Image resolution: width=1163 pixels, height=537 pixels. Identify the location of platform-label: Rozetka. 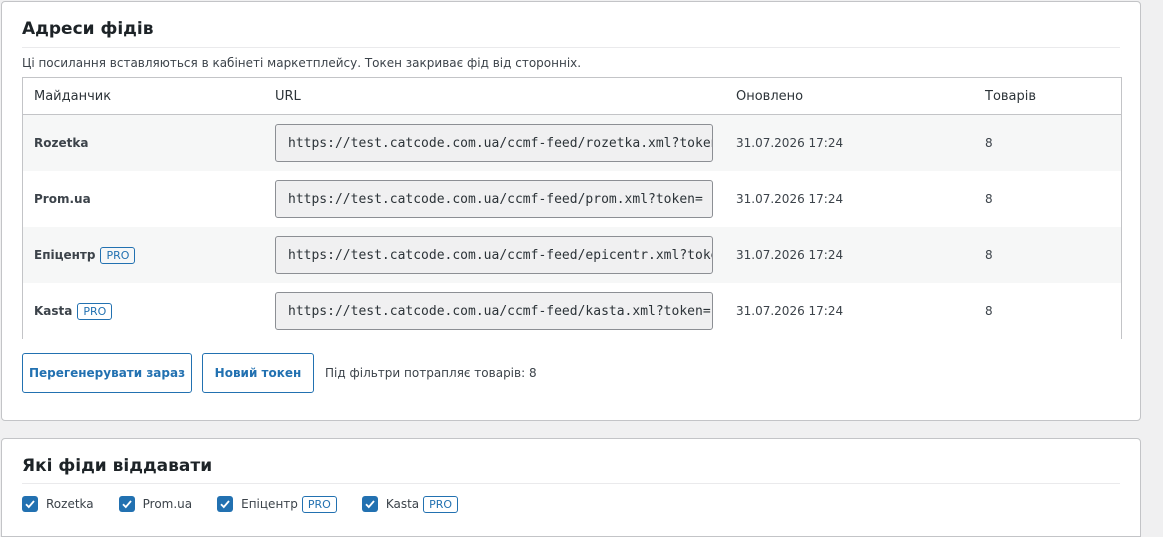
(61, 143).